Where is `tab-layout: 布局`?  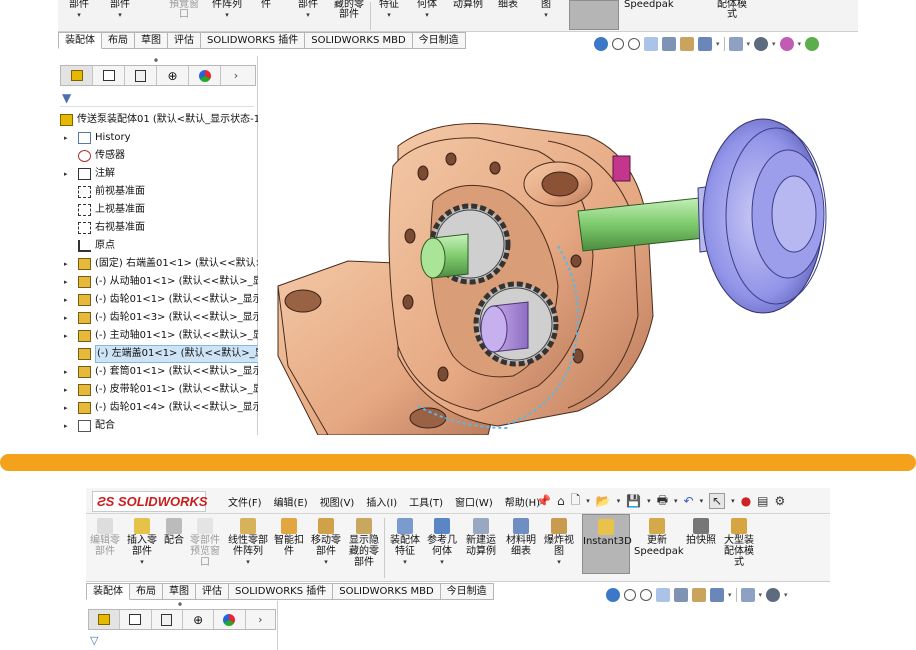 tab-layout: 布局 is located at coordinates (118, 40).